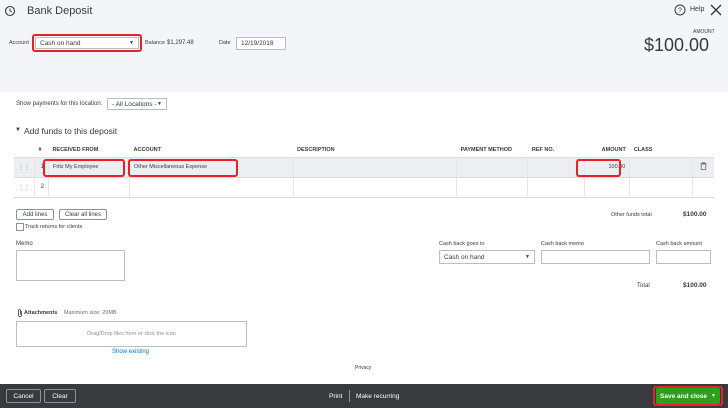 This screenshot has width=728, height=408. What do you see at coordinates (35, 214) in the screenshot?
I see `add-lines-button: Add lines` at bounding box center [35, 214].